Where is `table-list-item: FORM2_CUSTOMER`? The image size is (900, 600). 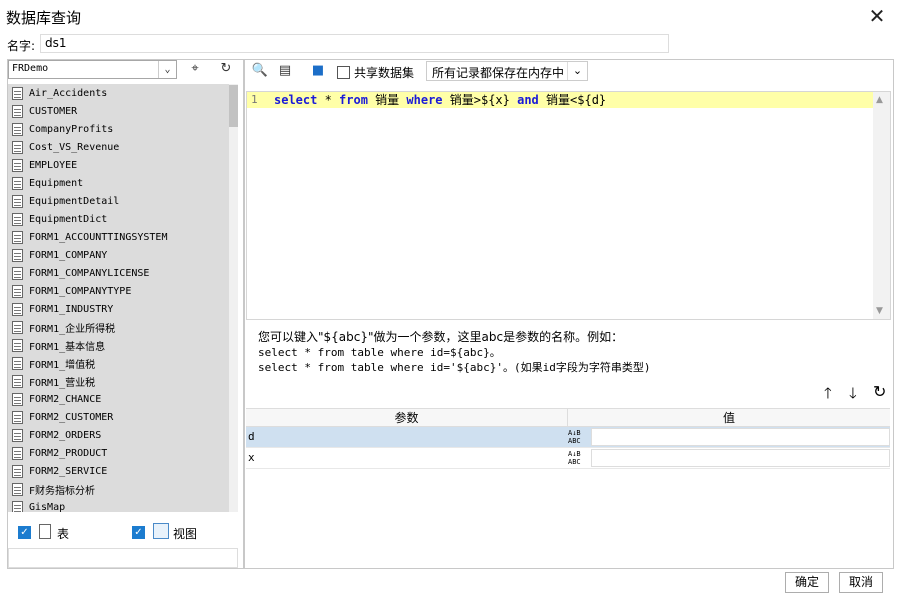 table-list-item: FORM2_CUSTOMER is located at coordinates (119, 417).